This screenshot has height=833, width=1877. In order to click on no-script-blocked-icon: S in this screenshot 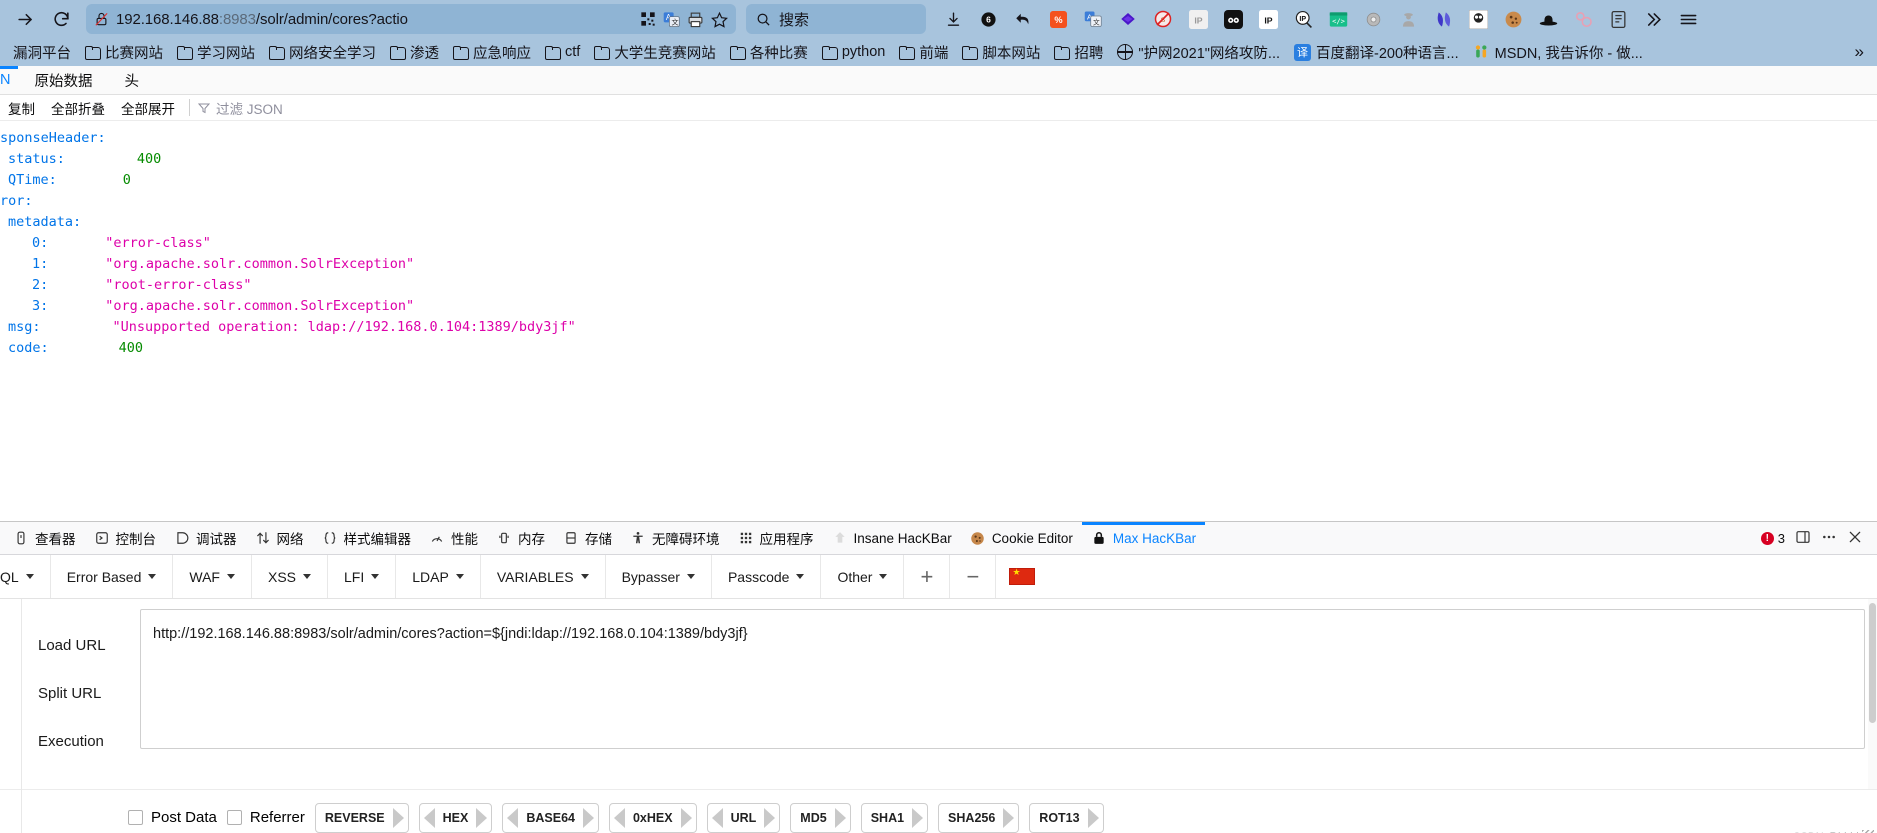, I will do `click(1163, 19)`.